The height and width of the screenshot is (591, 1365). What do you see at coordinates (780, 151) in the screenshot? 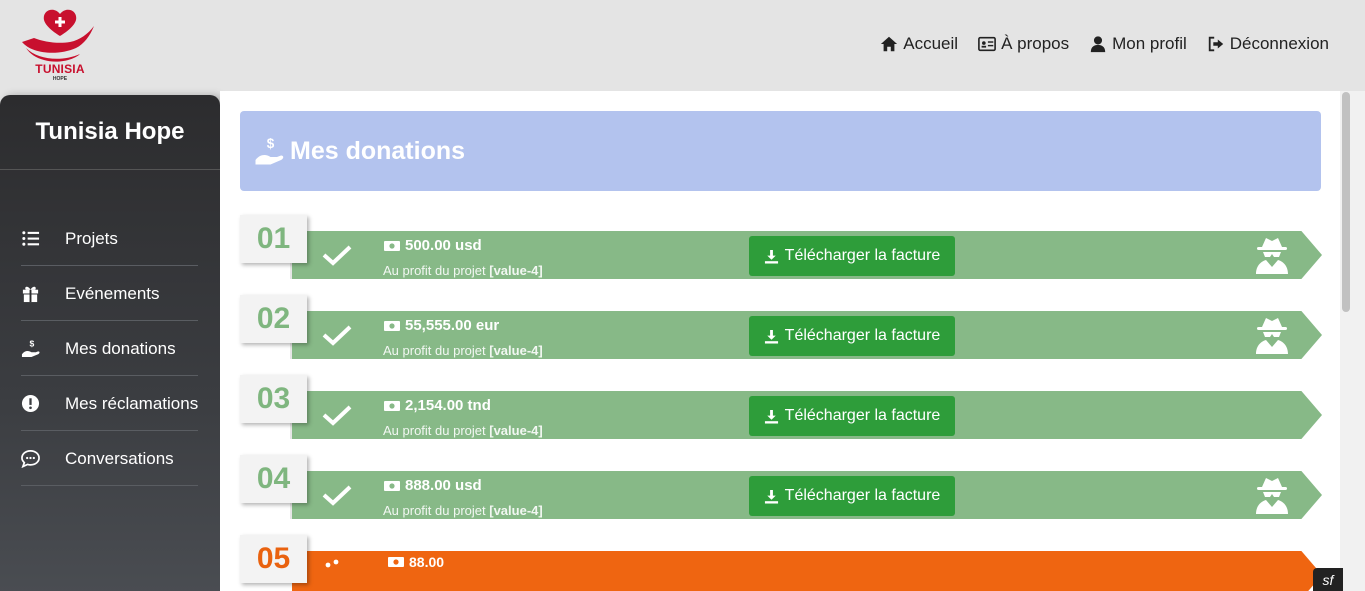
I see `page-header-card: $ Mes donations` at bounding box center [780, 151].